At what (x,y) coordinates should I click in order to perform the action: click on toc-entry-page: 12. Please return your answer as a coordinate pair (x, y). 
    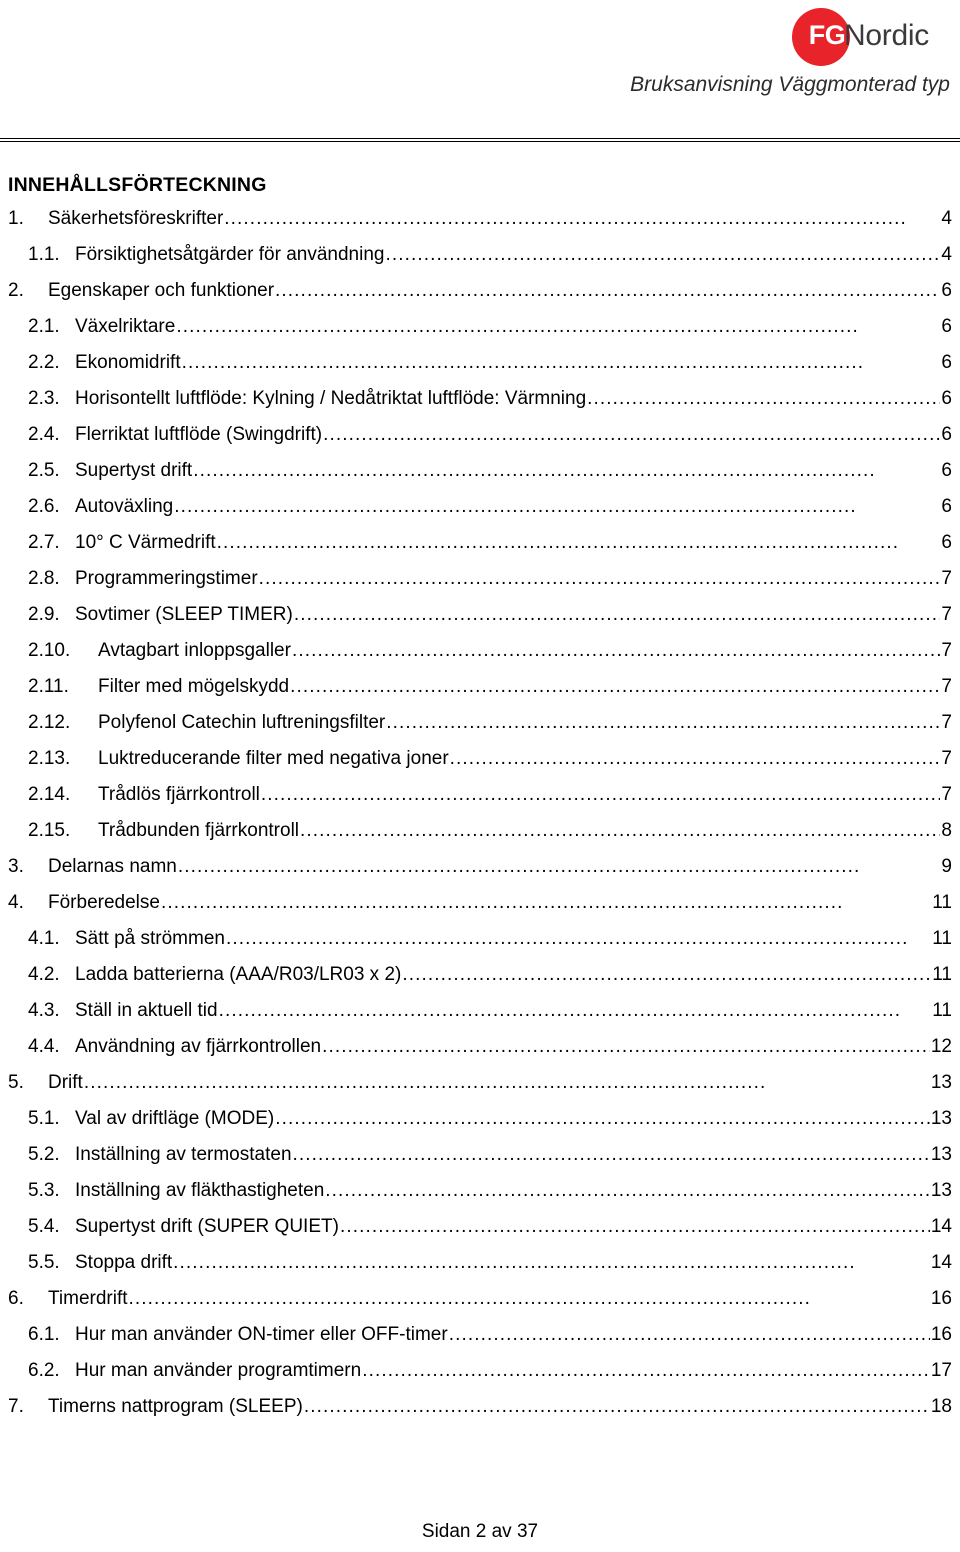
    Looking at the image, I should click on (941, 1046).